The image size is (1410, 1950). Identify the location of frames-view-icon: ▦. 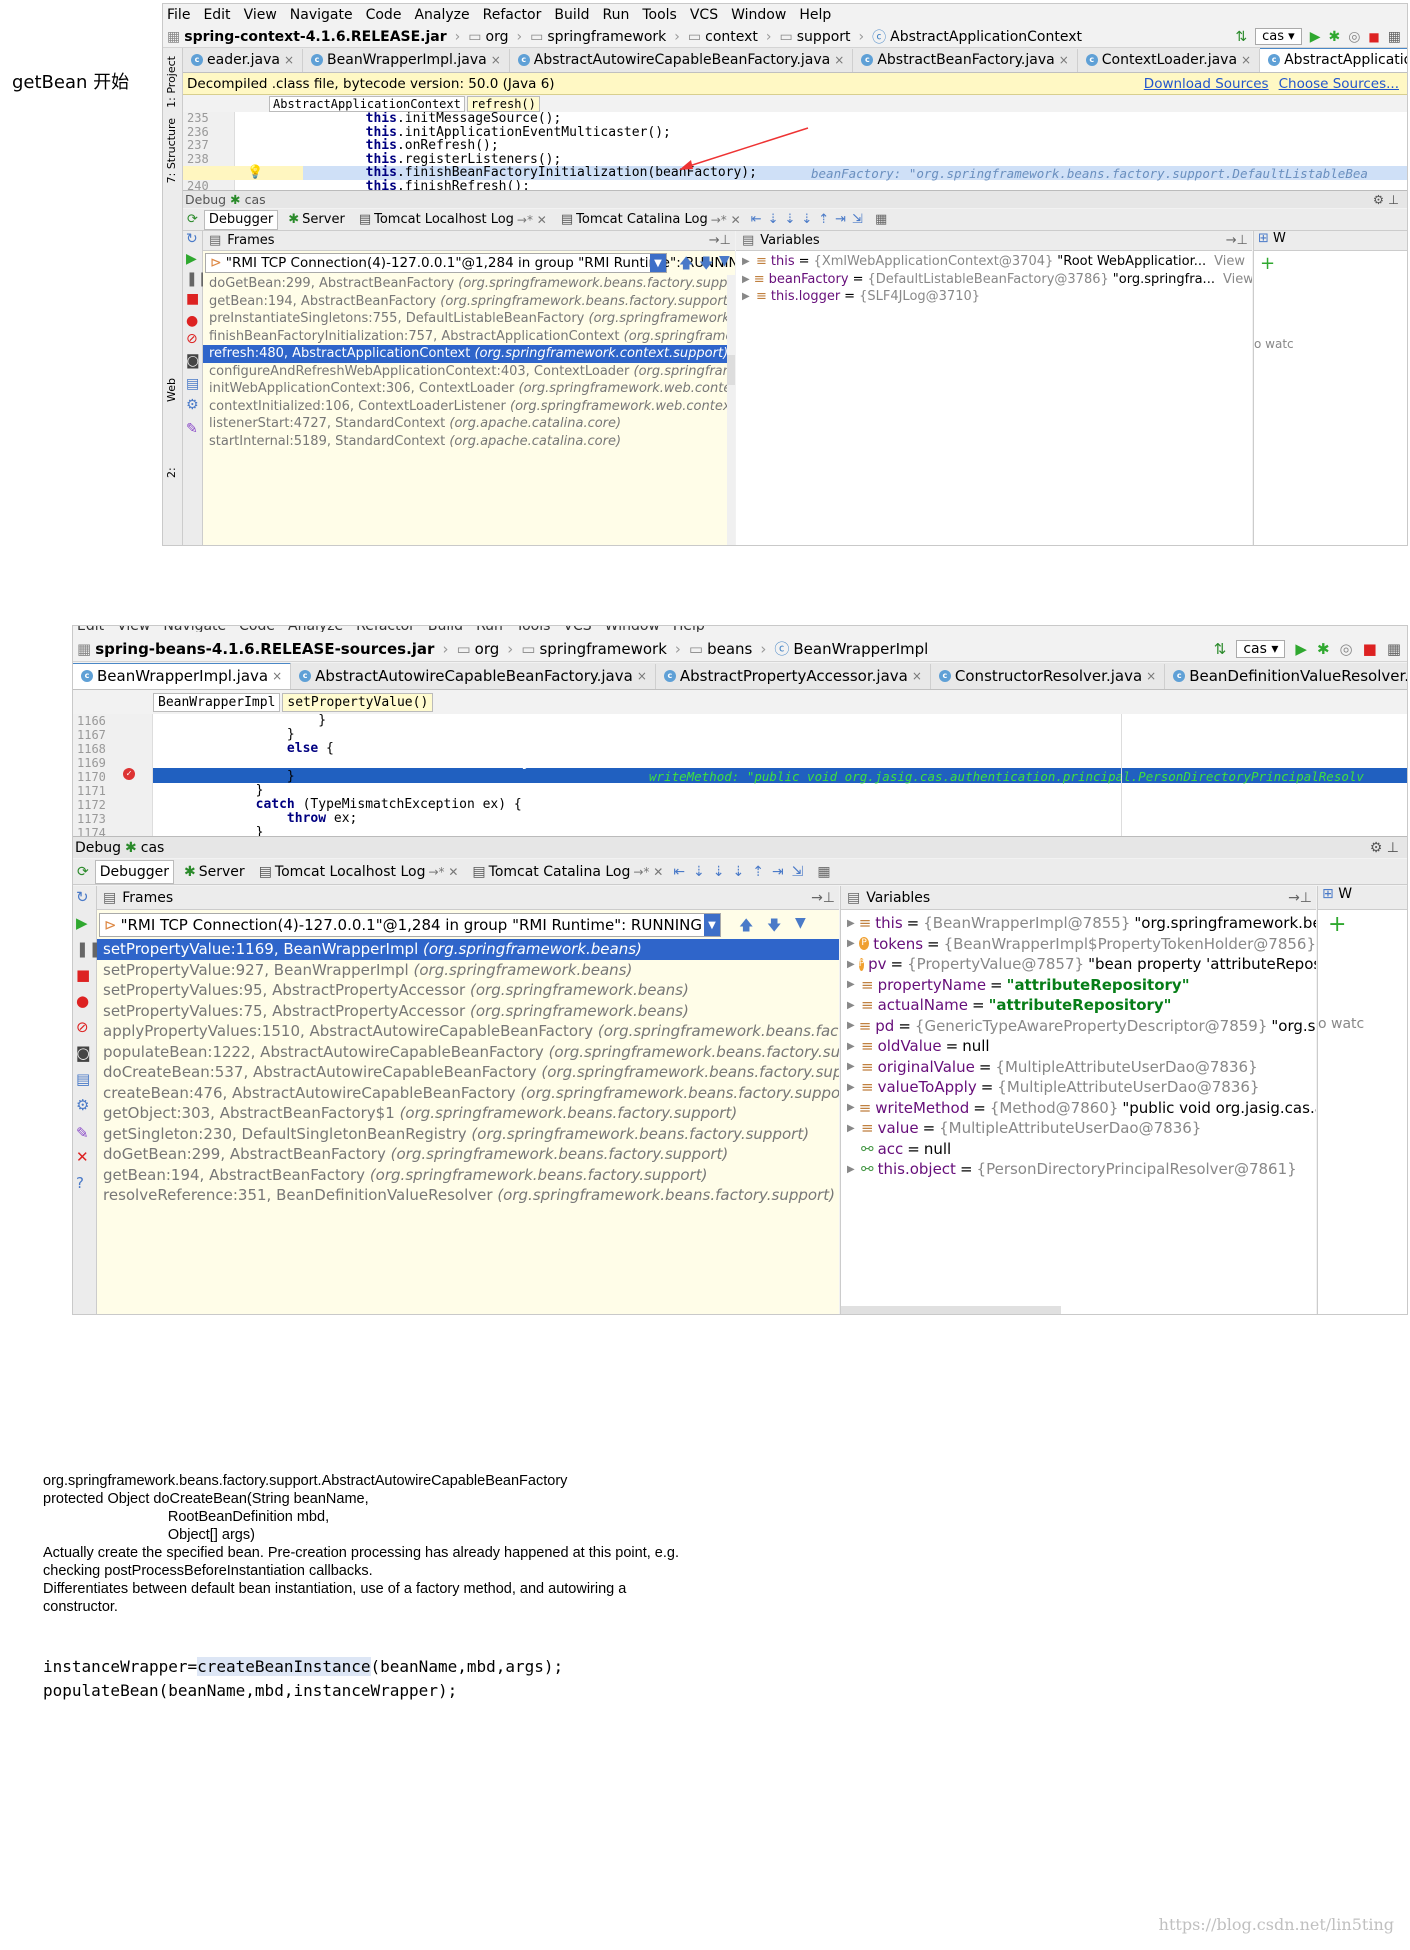
(881, 219).